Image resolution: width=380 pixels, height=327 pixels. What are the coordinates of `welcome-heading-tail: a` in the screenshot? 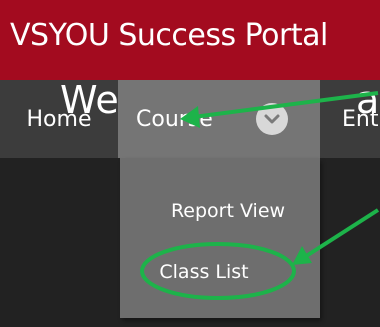 It's located at (368, 100).